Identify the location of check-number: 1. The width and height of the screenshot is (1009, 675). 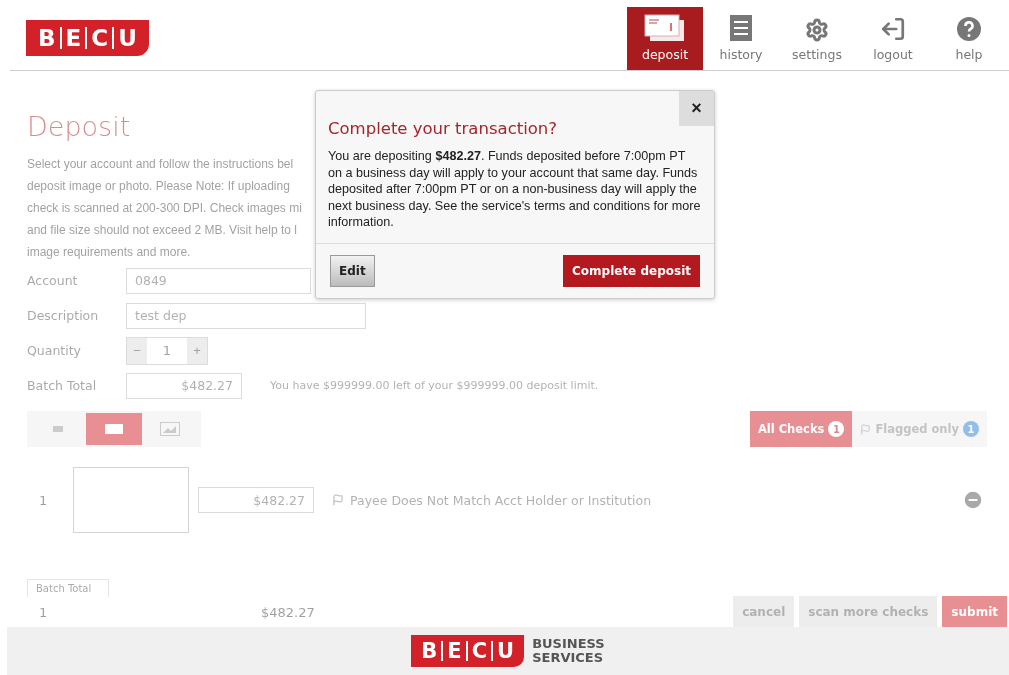
(43, 500).